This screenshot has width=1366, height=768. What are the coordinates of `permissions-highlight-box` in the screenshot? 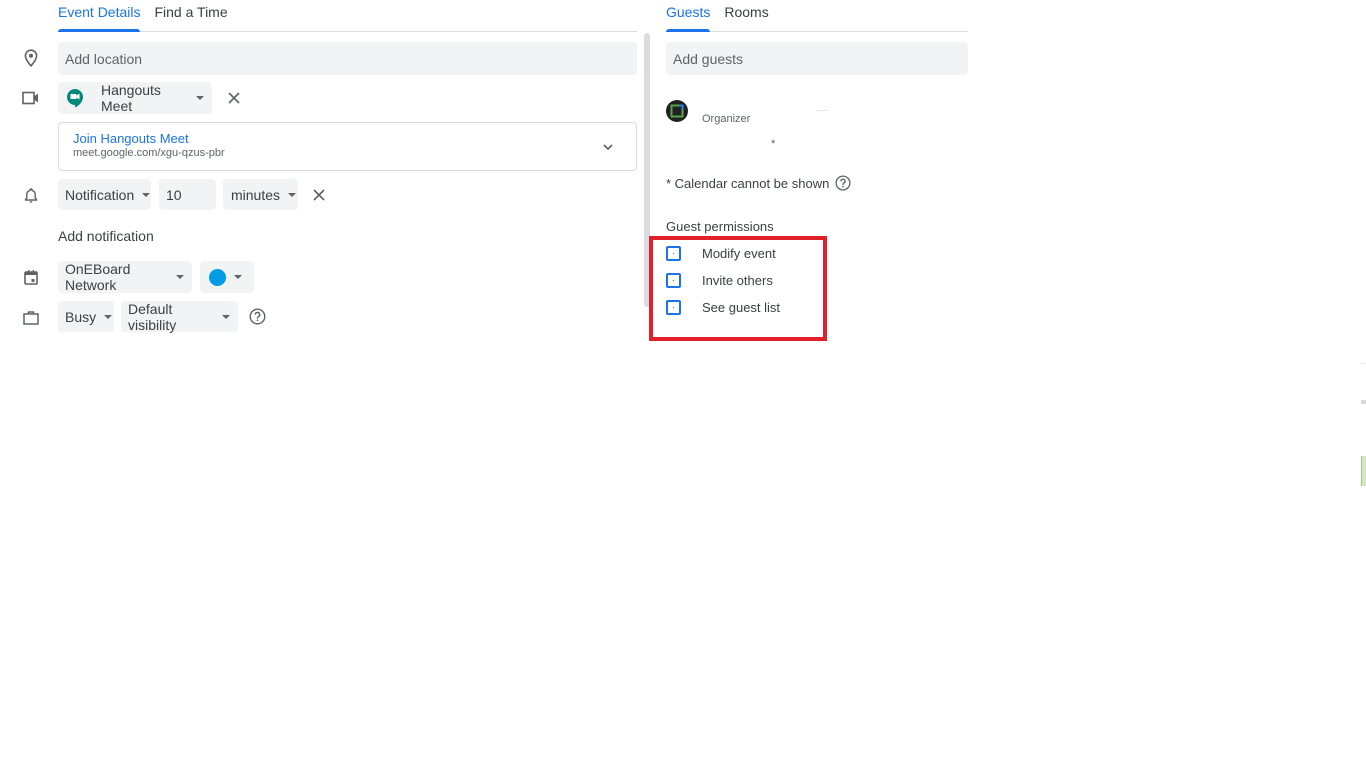 It's located at (738, 288).